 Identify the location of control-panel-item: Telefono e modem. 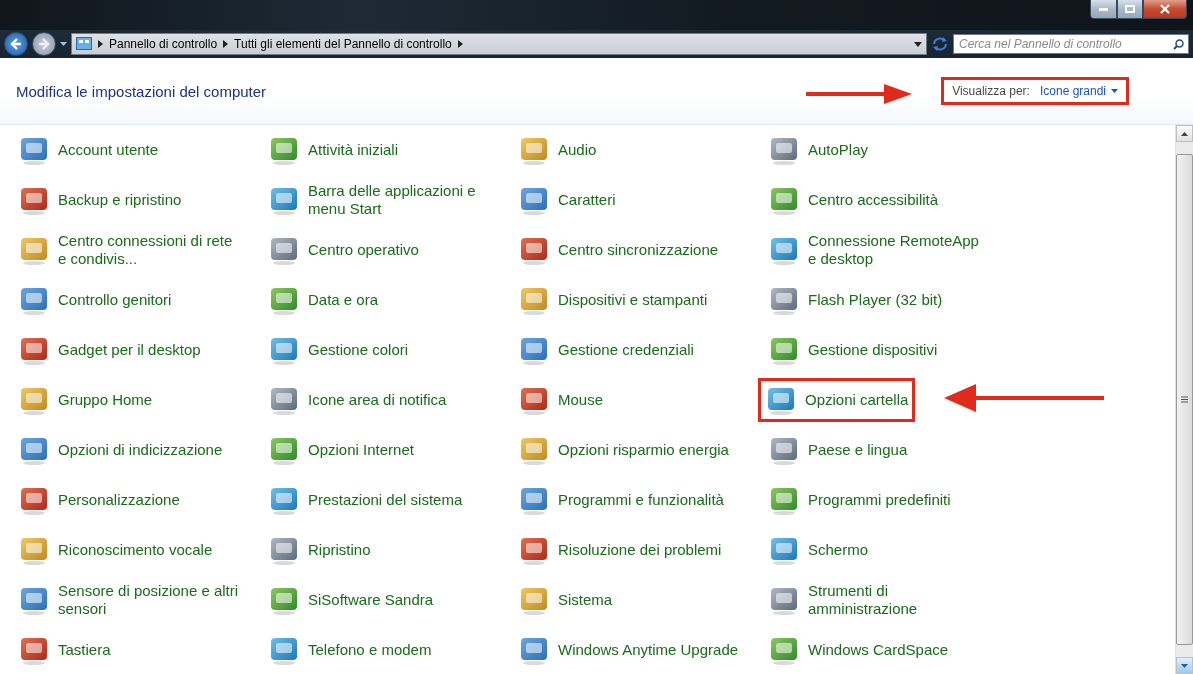
(350, 650).